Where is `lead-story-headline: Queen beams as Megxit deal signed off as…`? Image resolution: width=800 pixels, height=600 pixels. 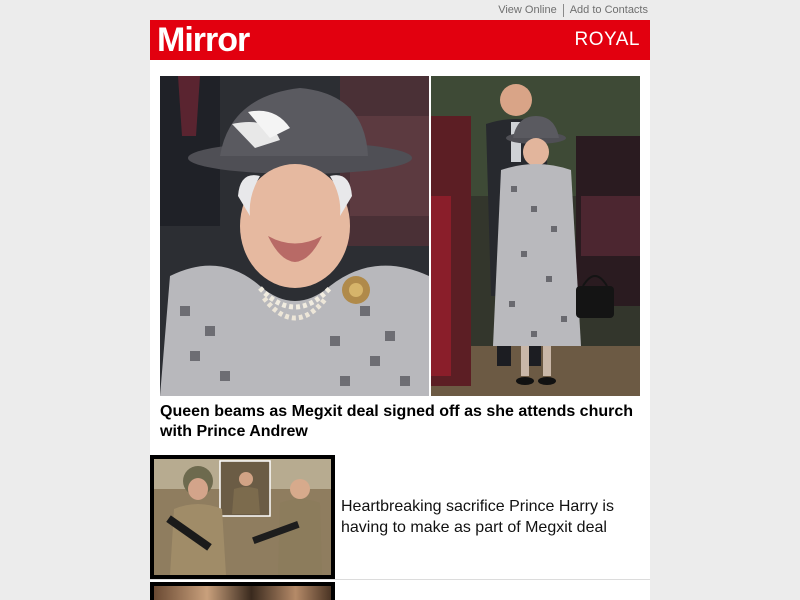 lead-story-headline: Queen beams as Megxit deal signed off as… is located at coordinates (400, 422).